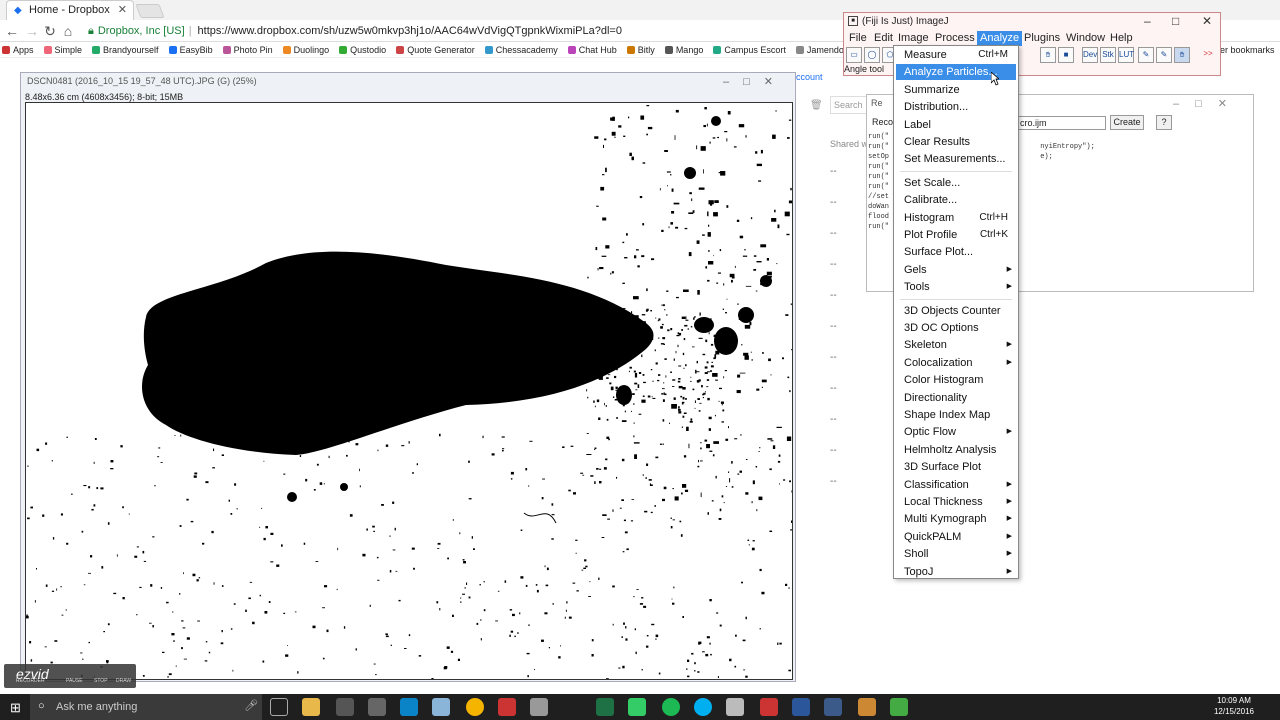 Image resolution: width=1280 pixels, height=720 pixels. I want to click on bookmark-item: EasyBib, so click(190, 49).